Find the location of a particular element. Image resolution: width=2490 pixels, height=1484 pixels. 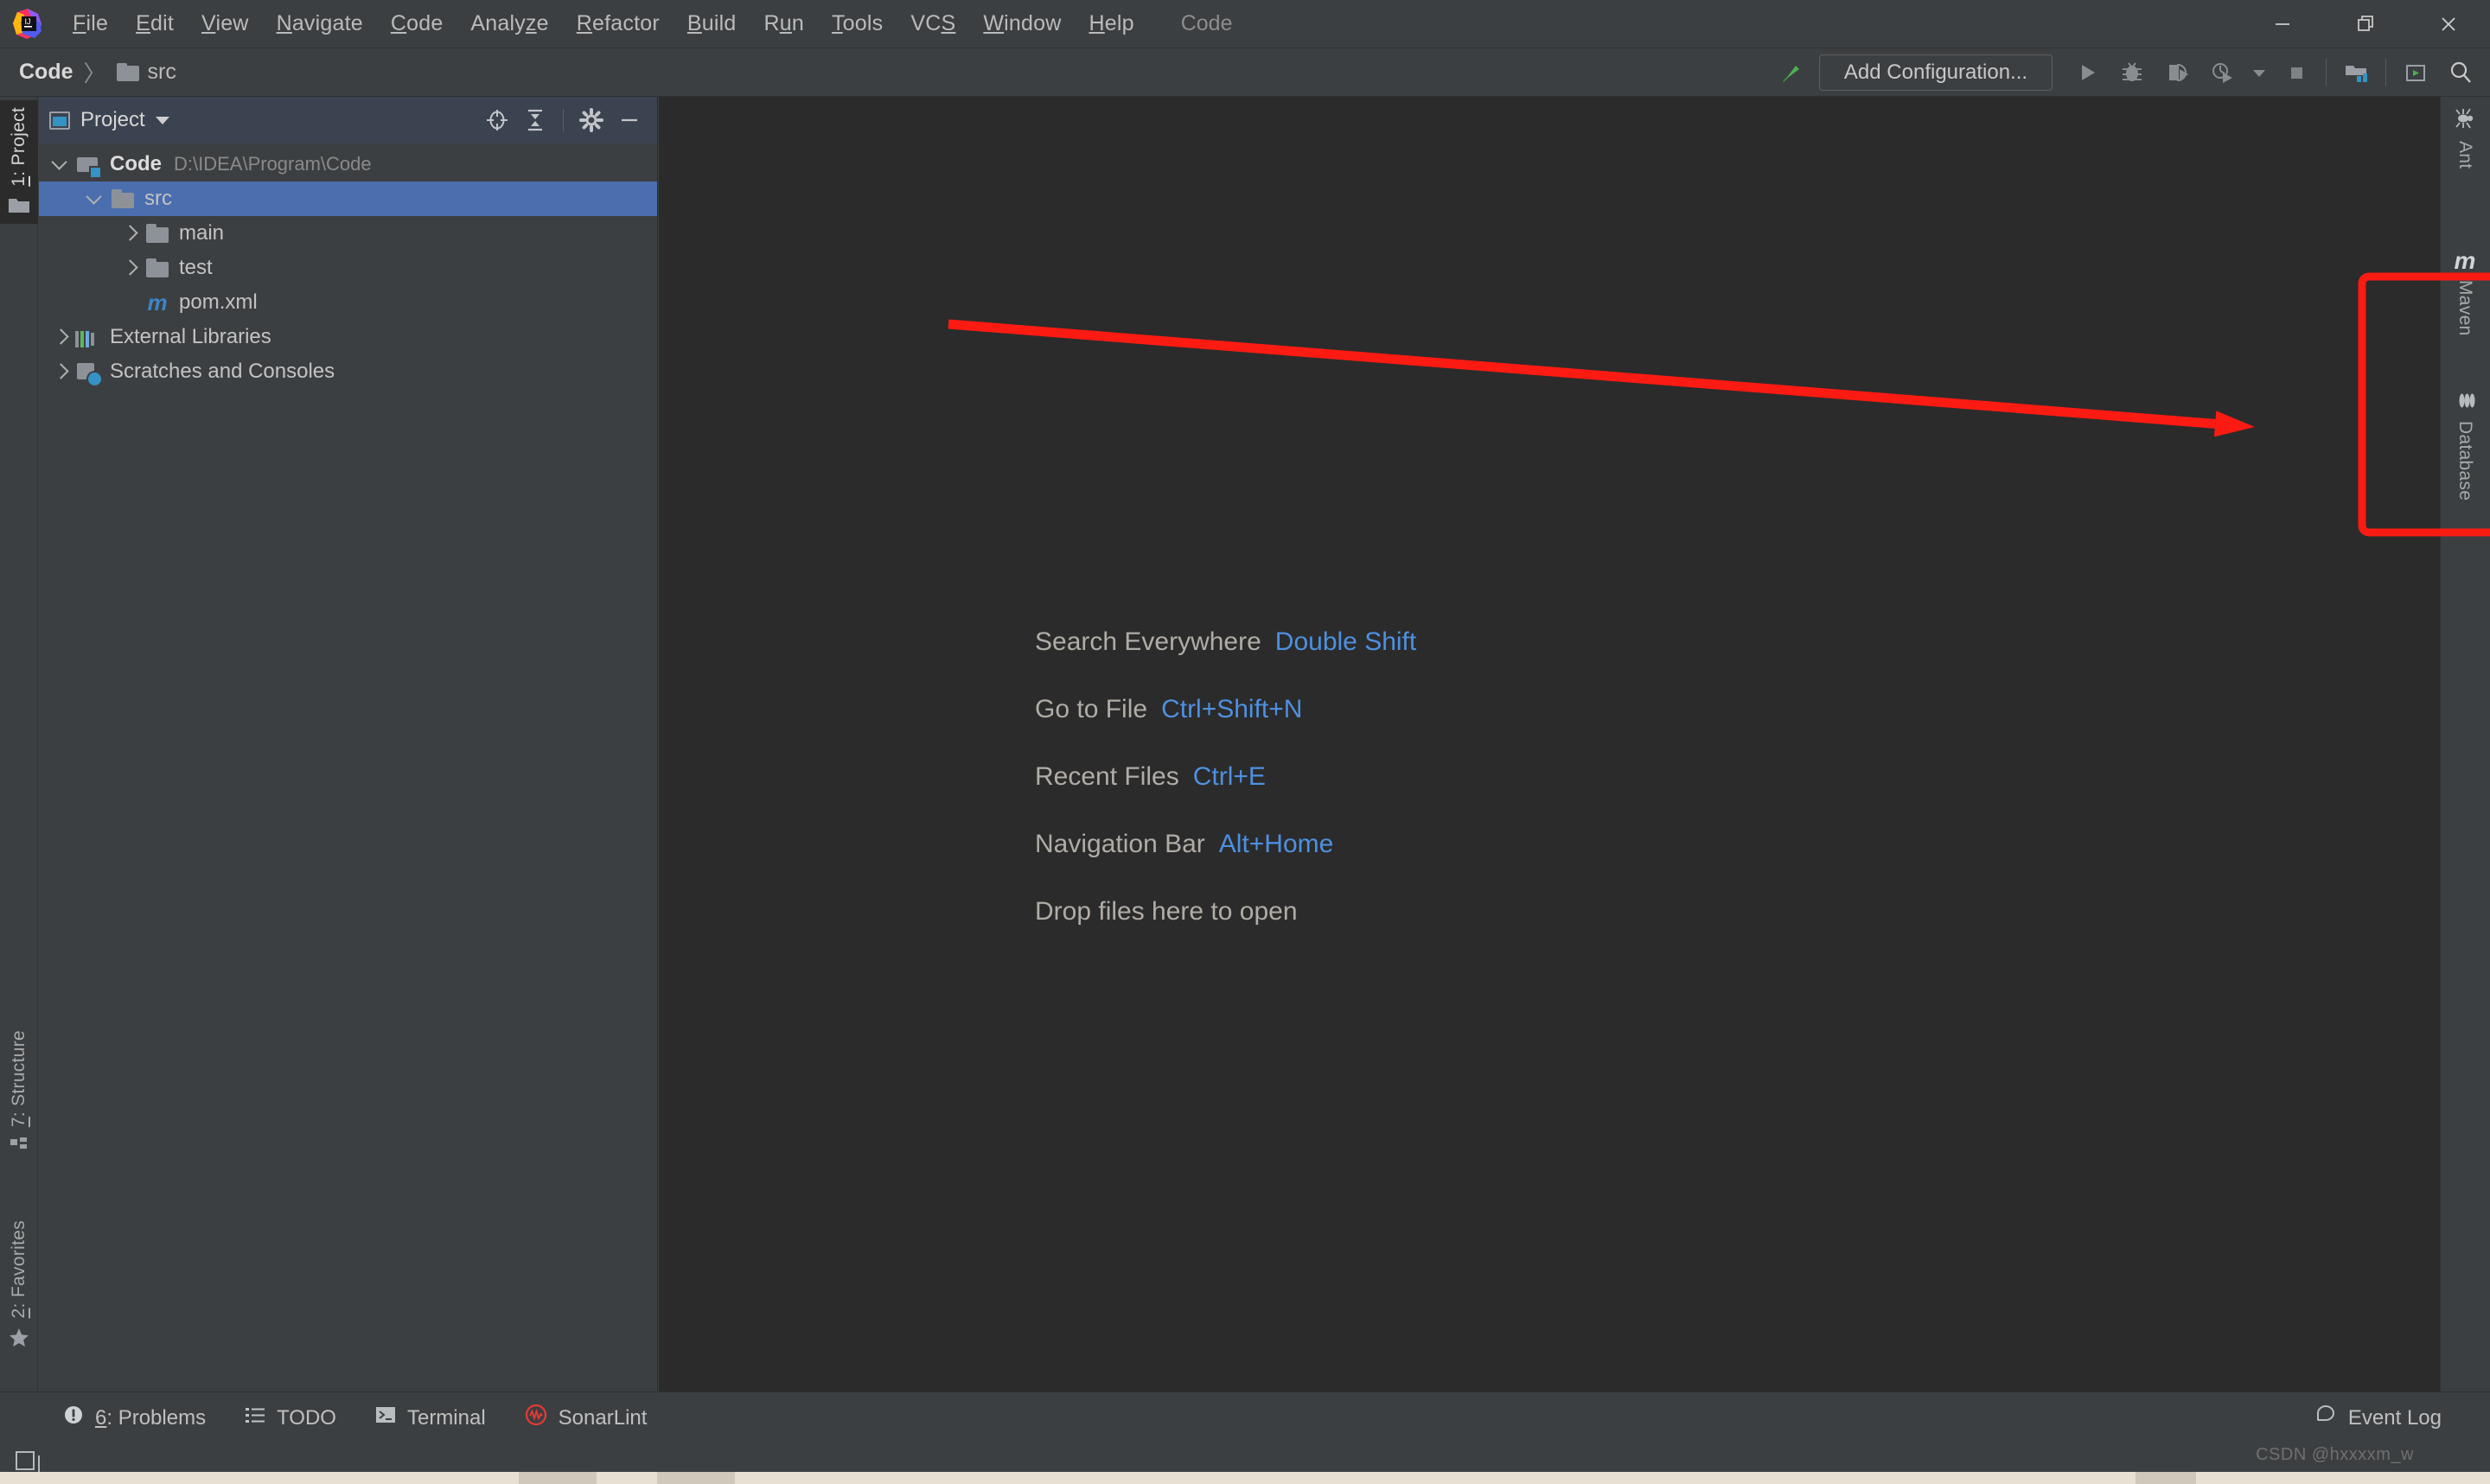

project-window-icon is located at coordinates (60, 120).